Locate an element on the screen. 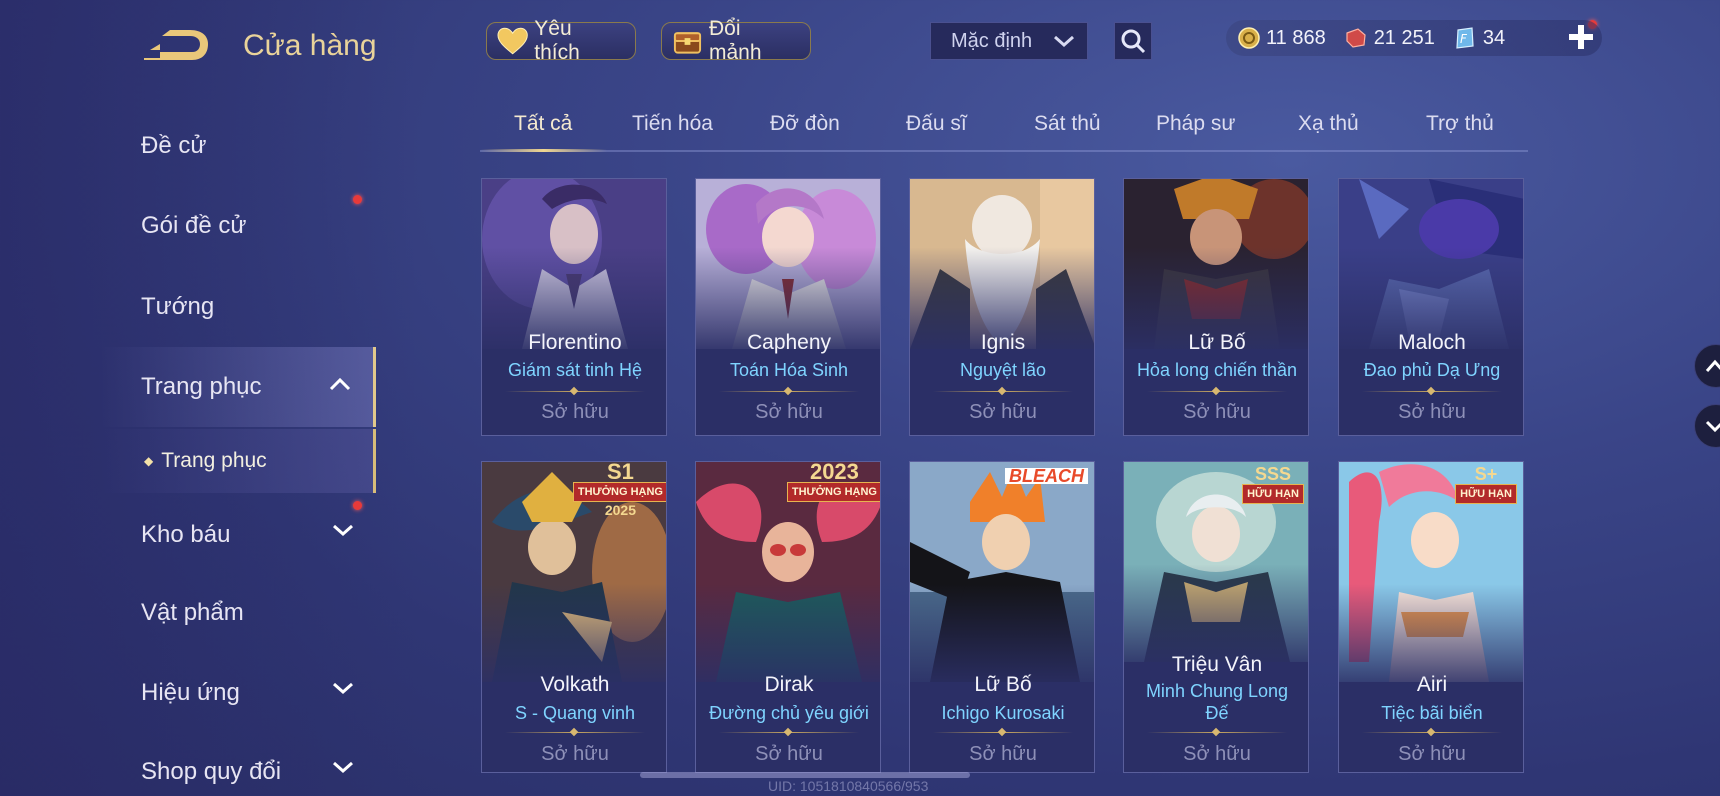 Image resolution: width=1720 pixels, height=796 pixels. hero-name: Dirak is located at coordinates (789, 684).